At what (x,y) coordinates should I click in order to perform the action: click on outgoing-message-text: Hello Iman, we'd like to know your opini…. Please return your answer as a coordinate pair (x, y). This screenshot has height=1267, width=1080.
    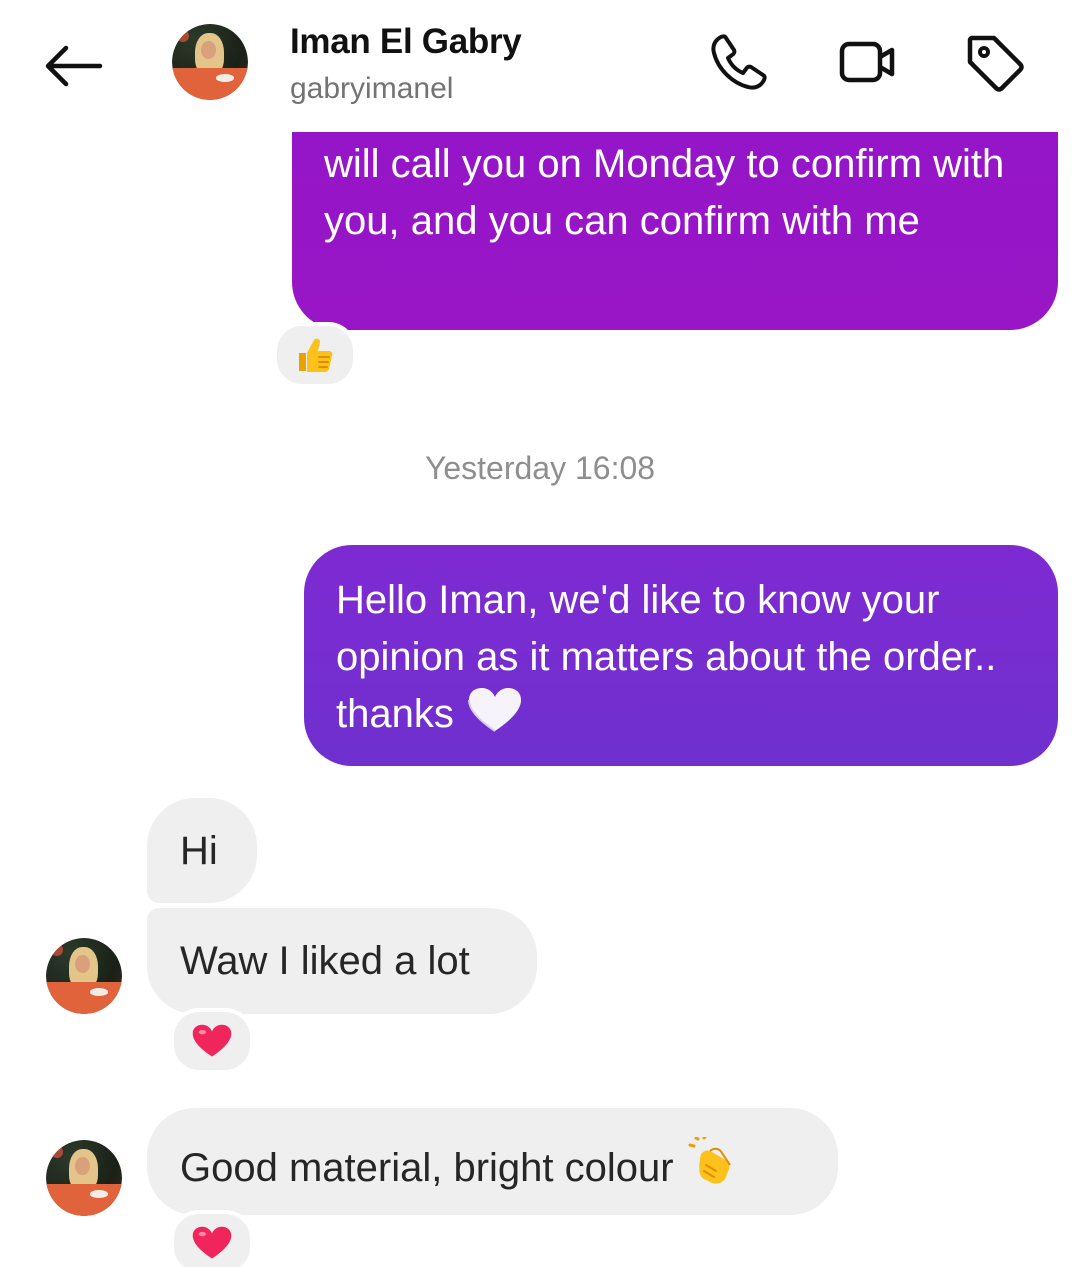
    Looking at the image, I should click on (666, 657).